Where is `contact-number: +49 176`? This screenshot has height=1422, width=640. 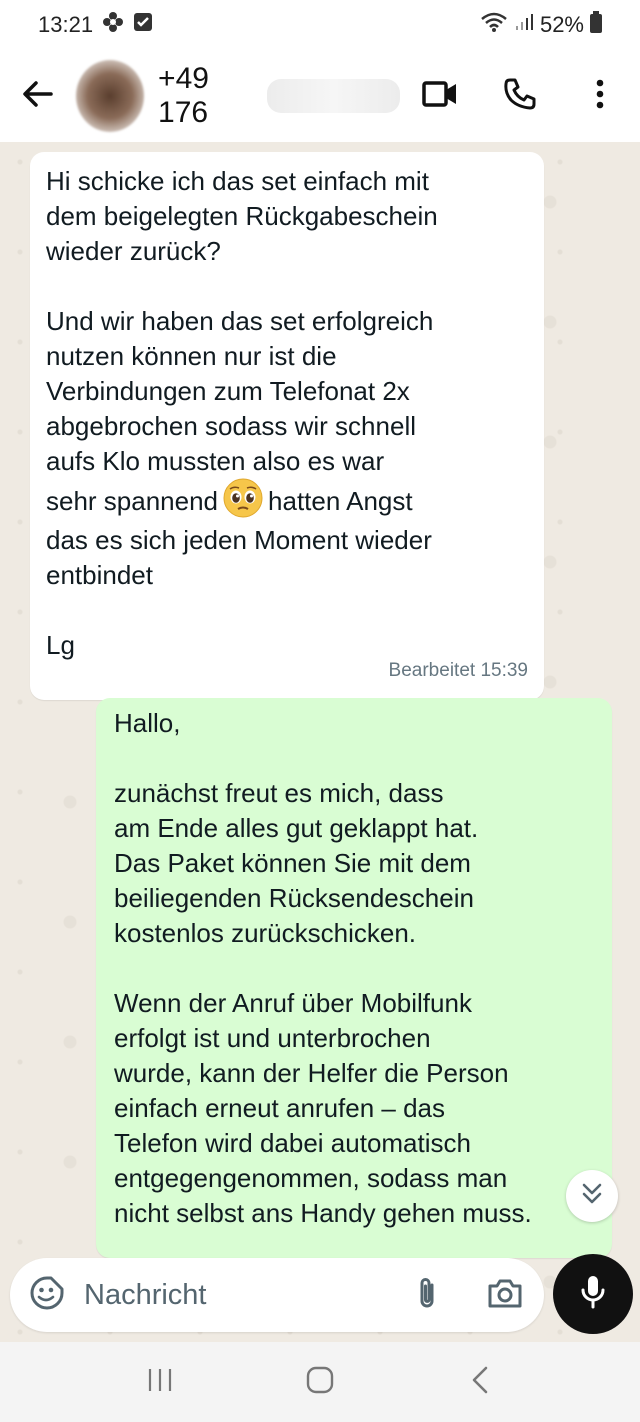
contact-number: +49 176 is located at coordinates (183, 95).